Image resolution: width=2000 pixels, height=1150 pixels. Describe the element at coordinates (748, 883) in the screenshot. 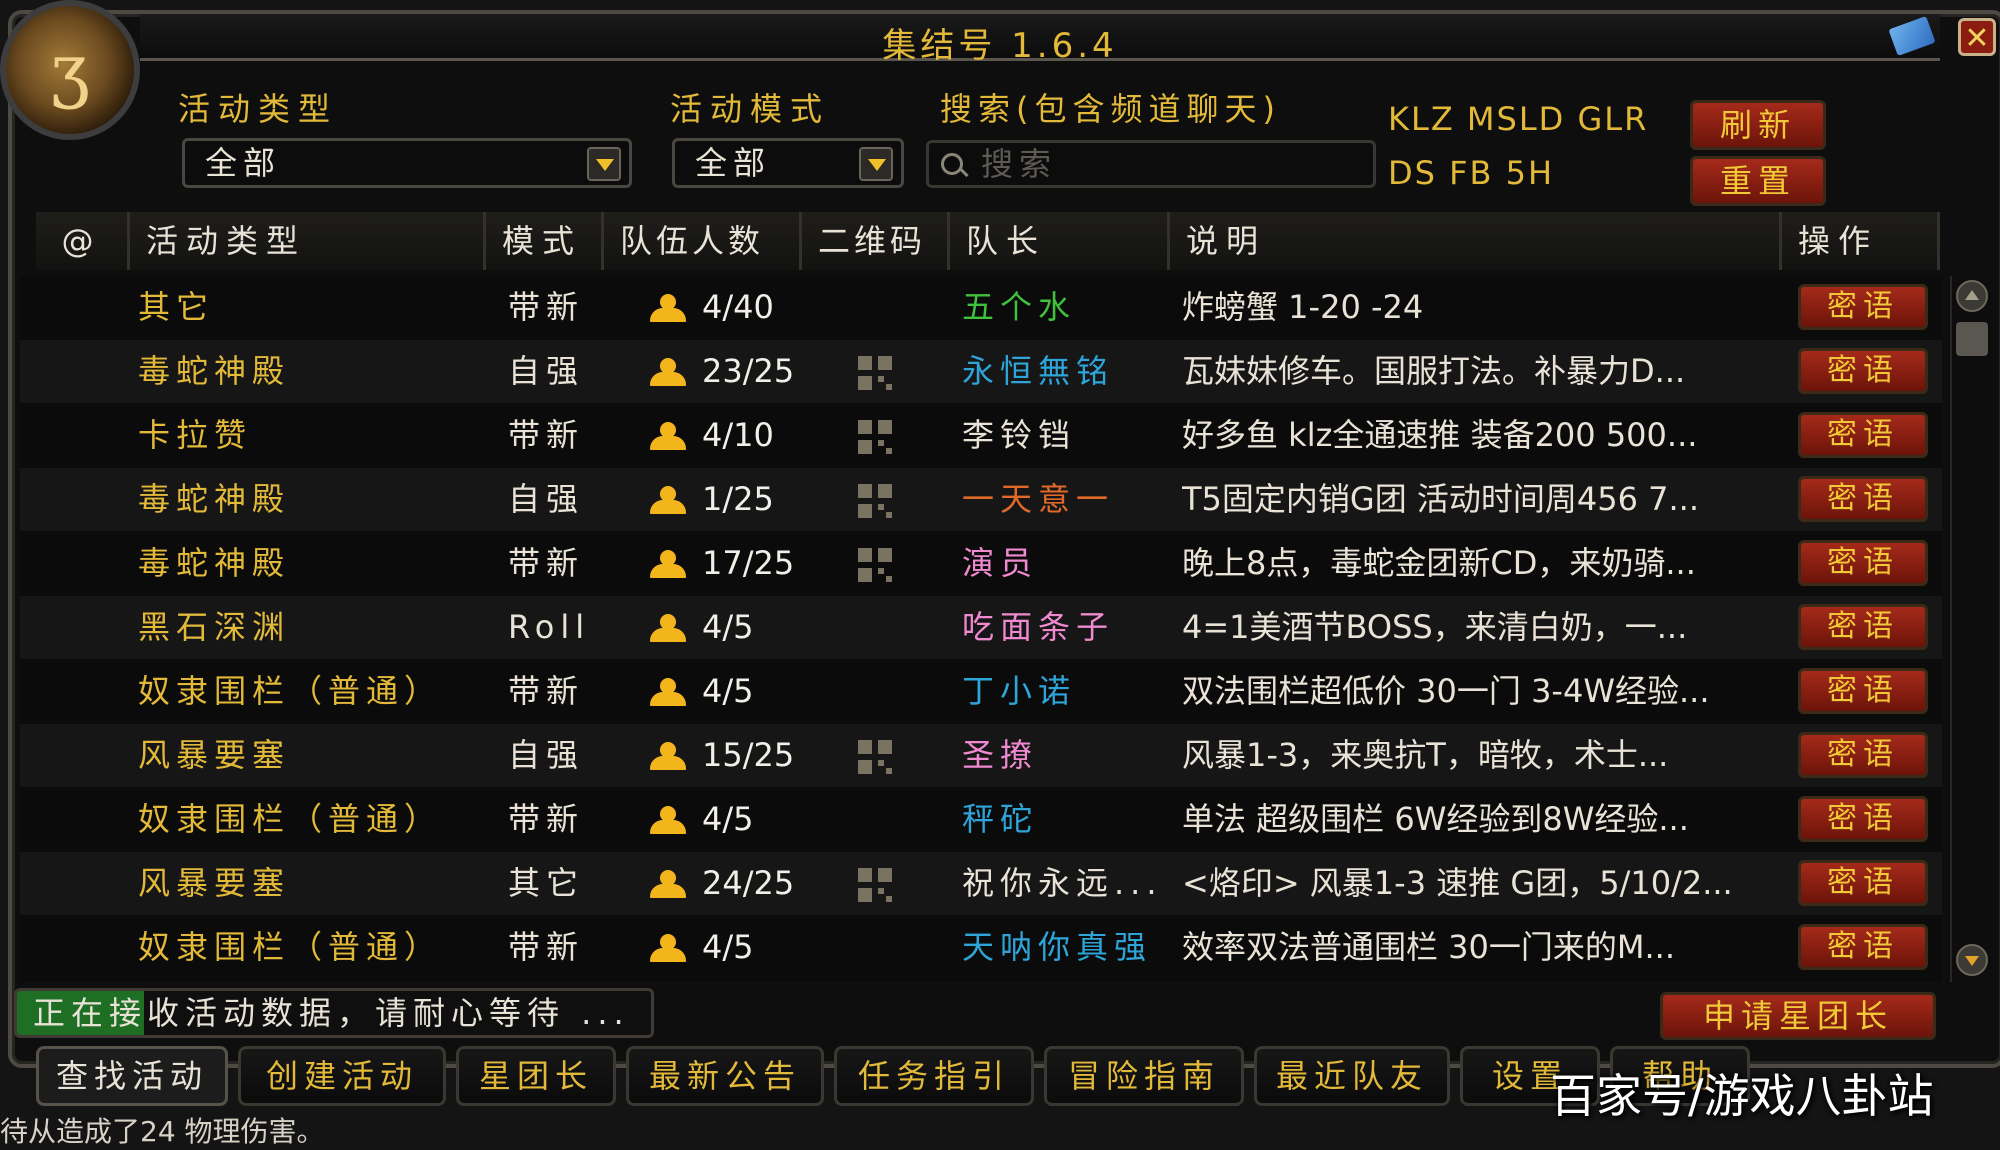

I see `row-team-size: 24/25` at that location.